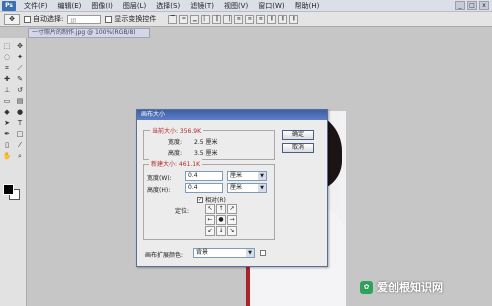 The image size is (492, 306). What do you see at coordinates (236, 6) in the screenshot?
I see `menu-view: 视图(V)` at bounding box center [236, 6].